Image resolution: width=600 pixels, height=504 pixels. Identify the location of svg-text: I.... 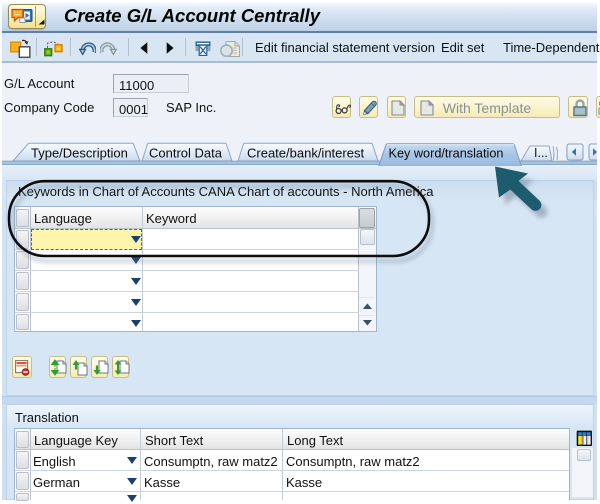
(541, 153).